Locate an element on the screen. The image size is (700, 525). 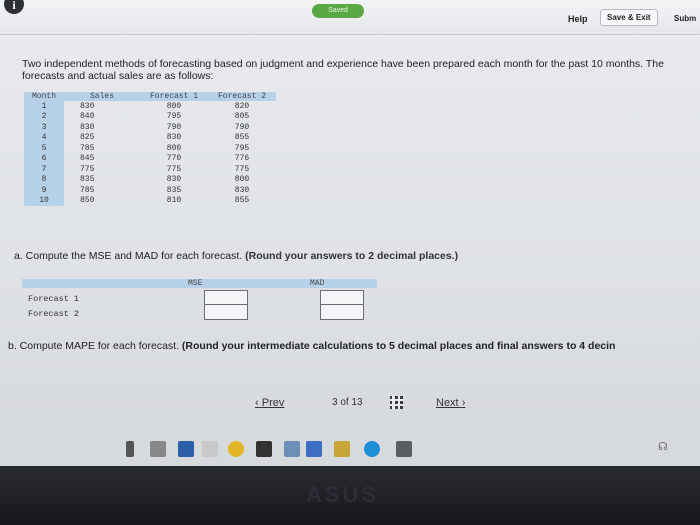
cell-sales: 775 is located at coordinates (87, 169).